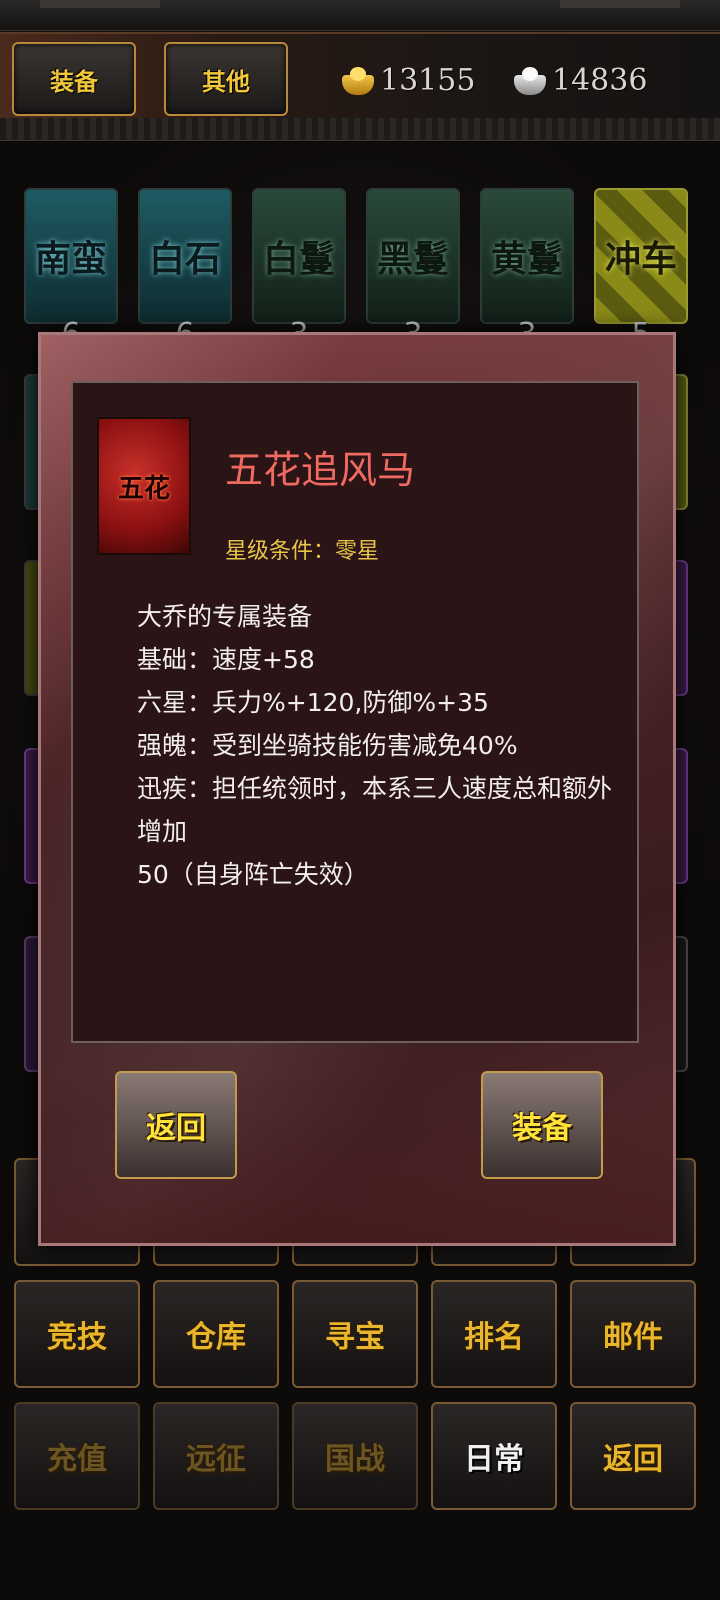 The height and width of the screenshot is (1600, 720). Describe the element at coordinates (494, 1456) in the screenshot. I see `menu-button-daily: 日常` at that location.